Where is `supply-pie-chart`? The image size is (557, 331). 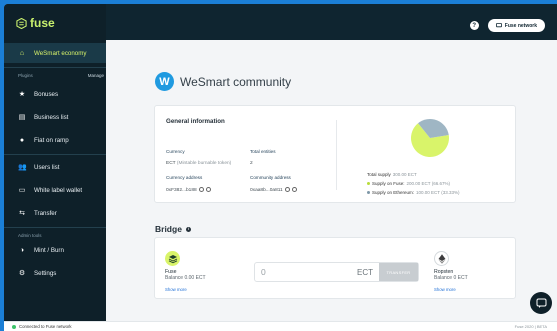 supply-pie-chart is located at coordinates (430, 138).